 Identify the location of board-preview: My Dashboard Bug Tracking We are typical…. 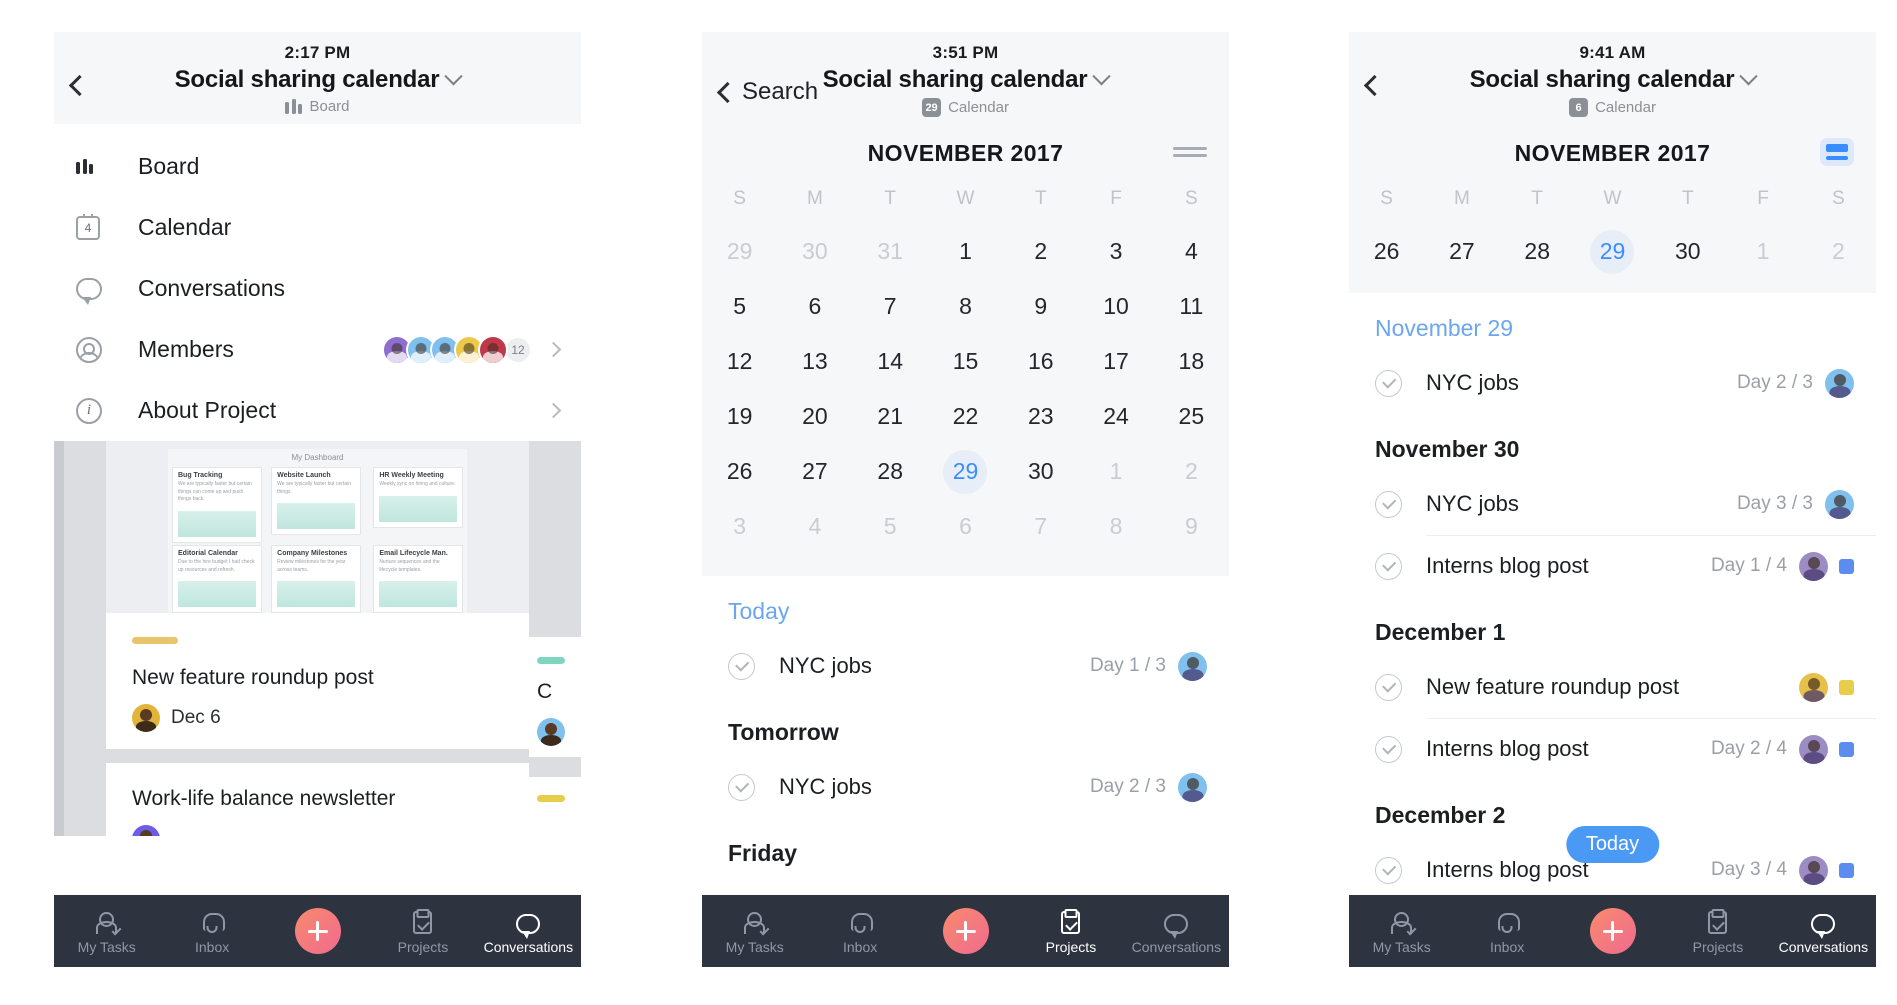
(317, 638).